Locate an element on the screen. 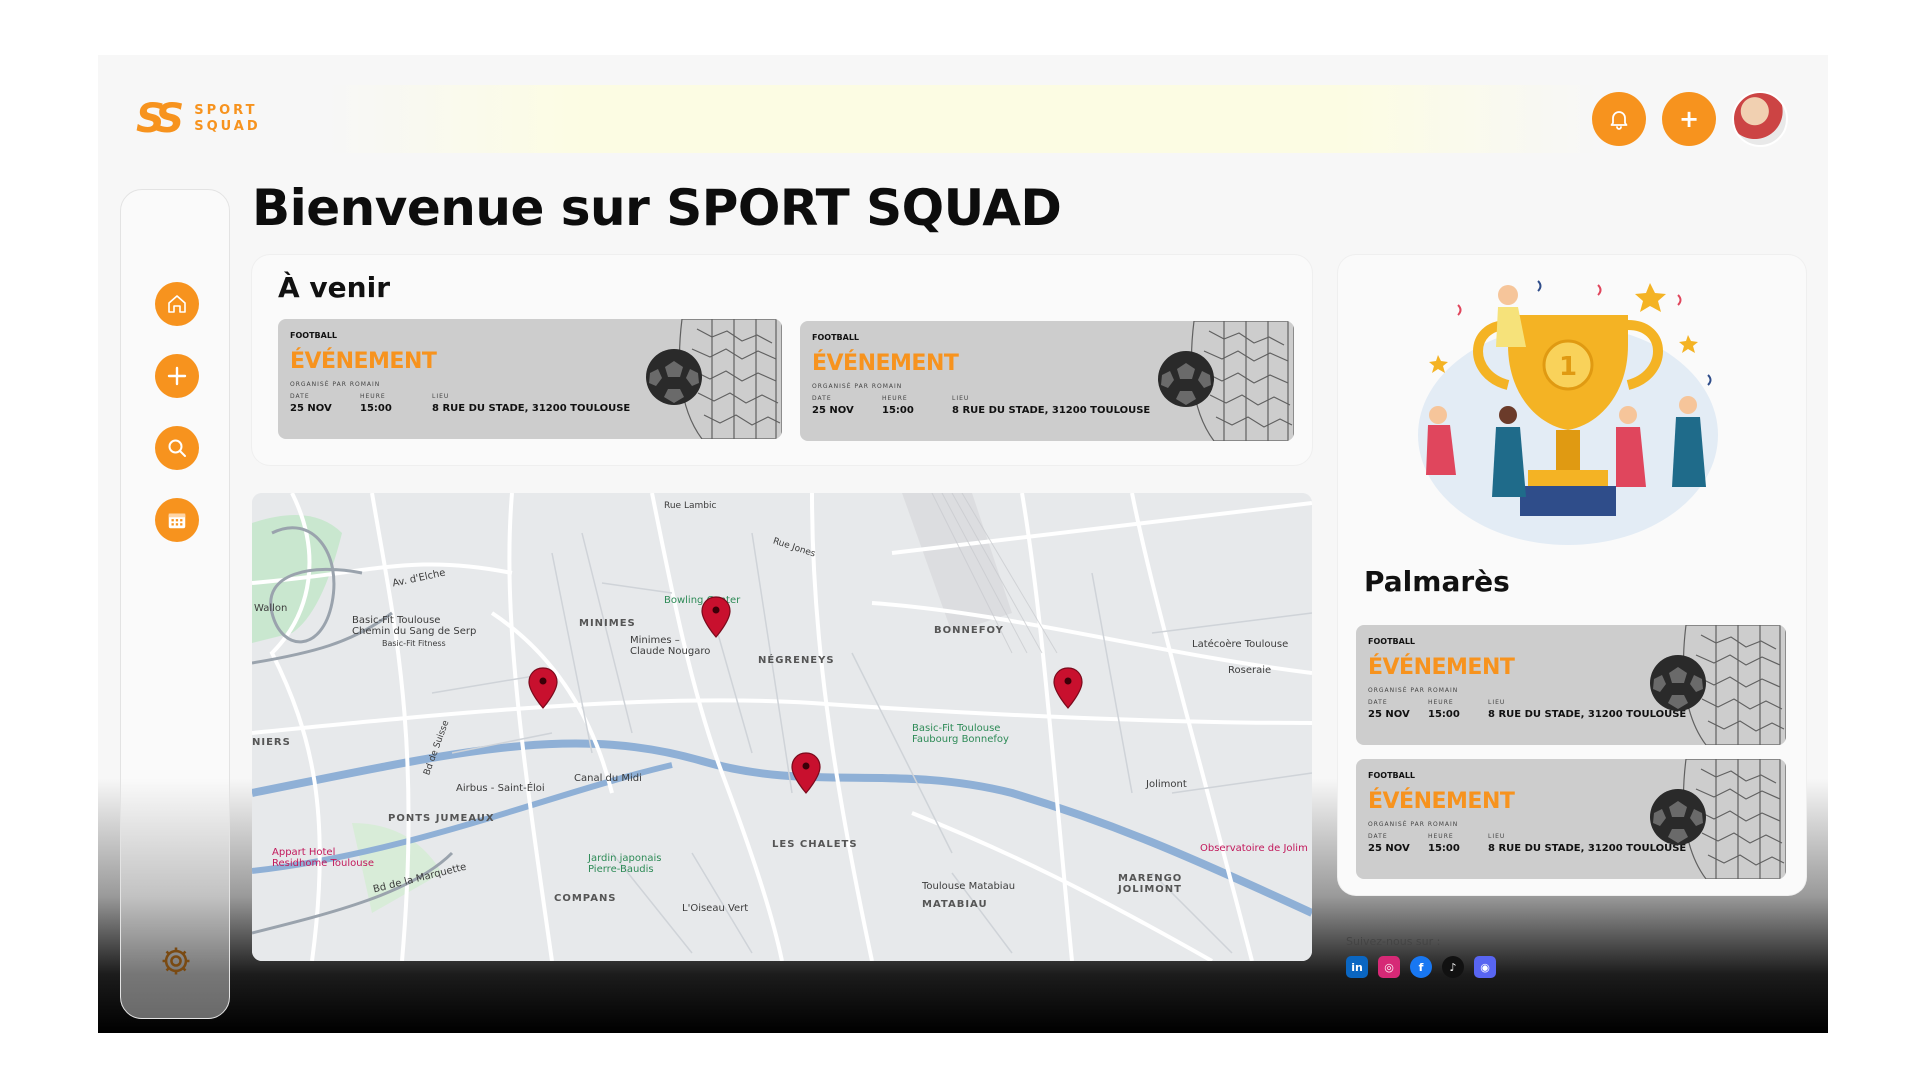 The image size is (1920, 1080). page-title: Bienvenue sur SPORT SQUAD is located at coordinates (657, 208).